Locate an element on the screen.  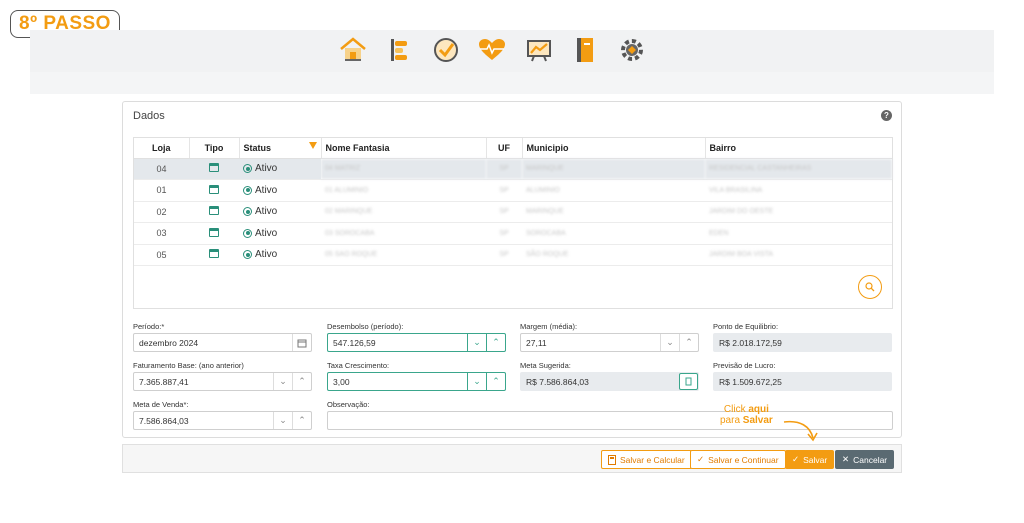
previsao-value: R$ 1.509.672,25 is located at coordinates (750, 381).